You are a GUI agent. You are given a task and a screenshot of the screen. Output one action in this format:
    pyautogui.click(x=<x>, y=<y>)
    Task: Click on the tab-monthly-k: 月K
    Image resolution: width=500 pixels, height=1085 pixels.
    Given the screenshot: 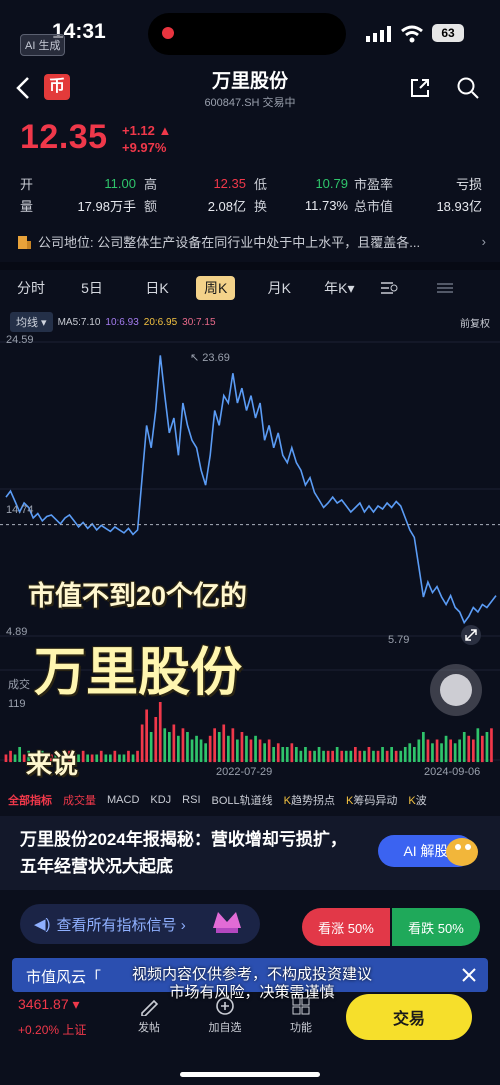 What is the action you would take?
    pyautogui.click(x=279, y=288)
    